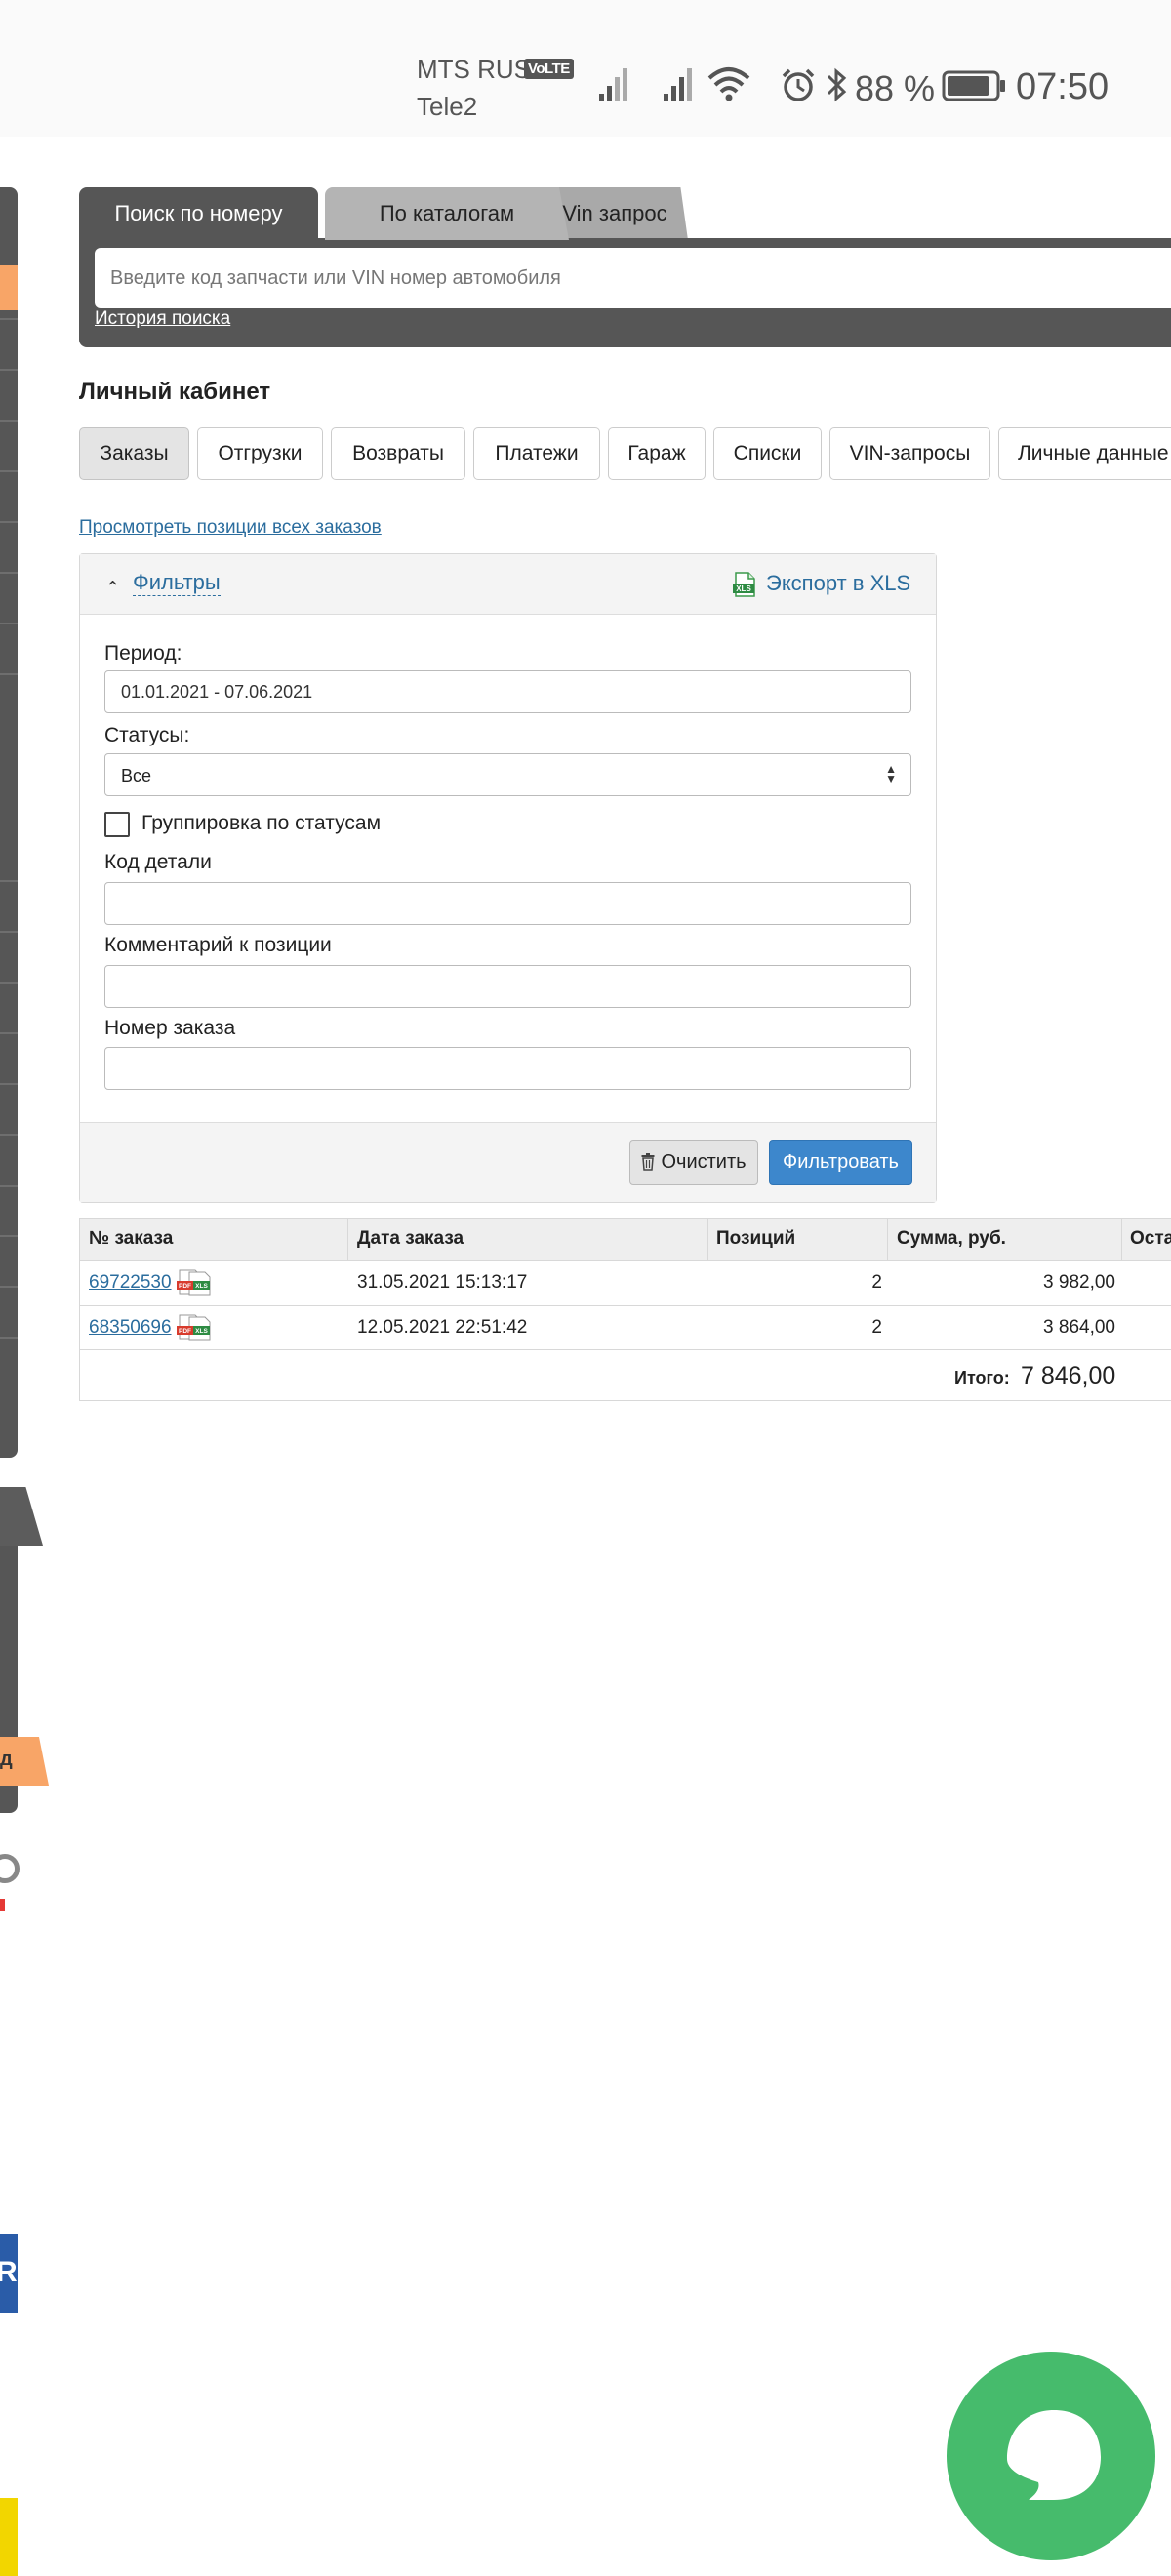 This screenshot has width=1171, height=2576. I want to click on total-label: Итого:, so click(982, 1378).